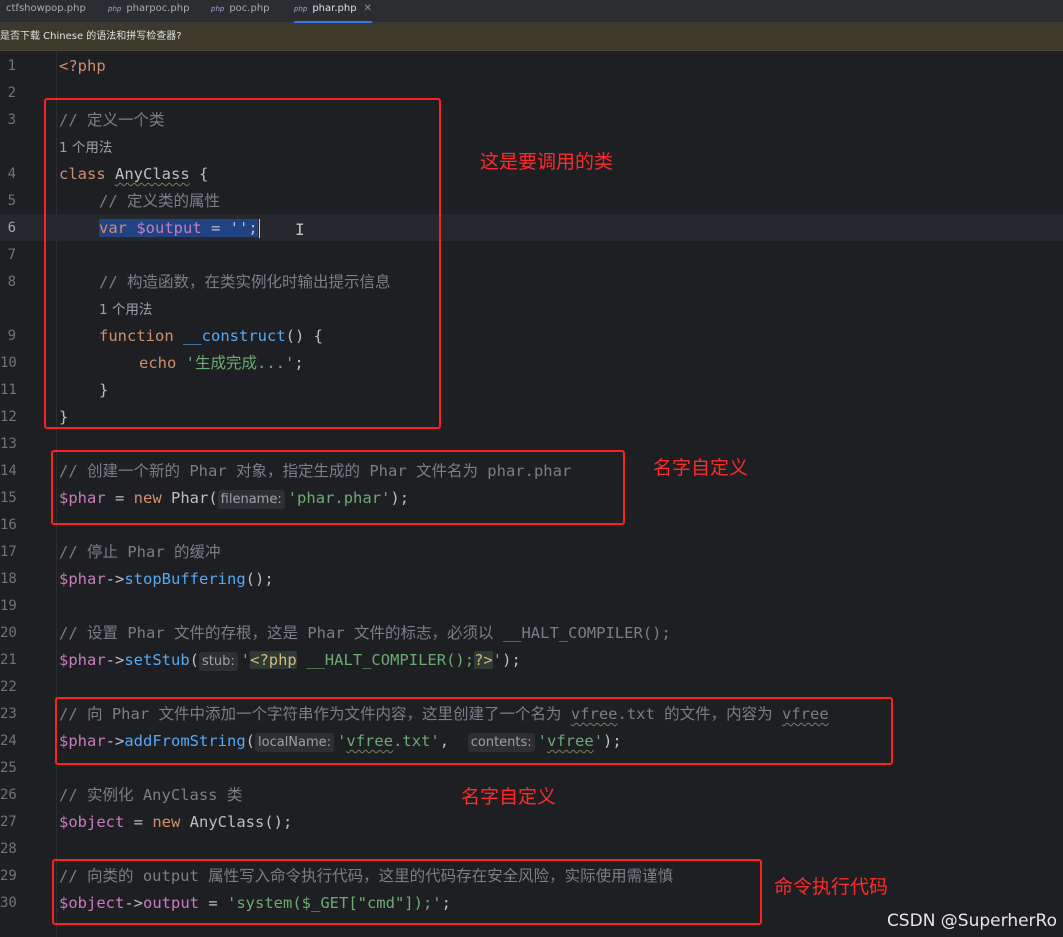  What do you see at coordinates (92, 822) in the screenshot?
I see `variable: $object` at bounding box center [92, 822].